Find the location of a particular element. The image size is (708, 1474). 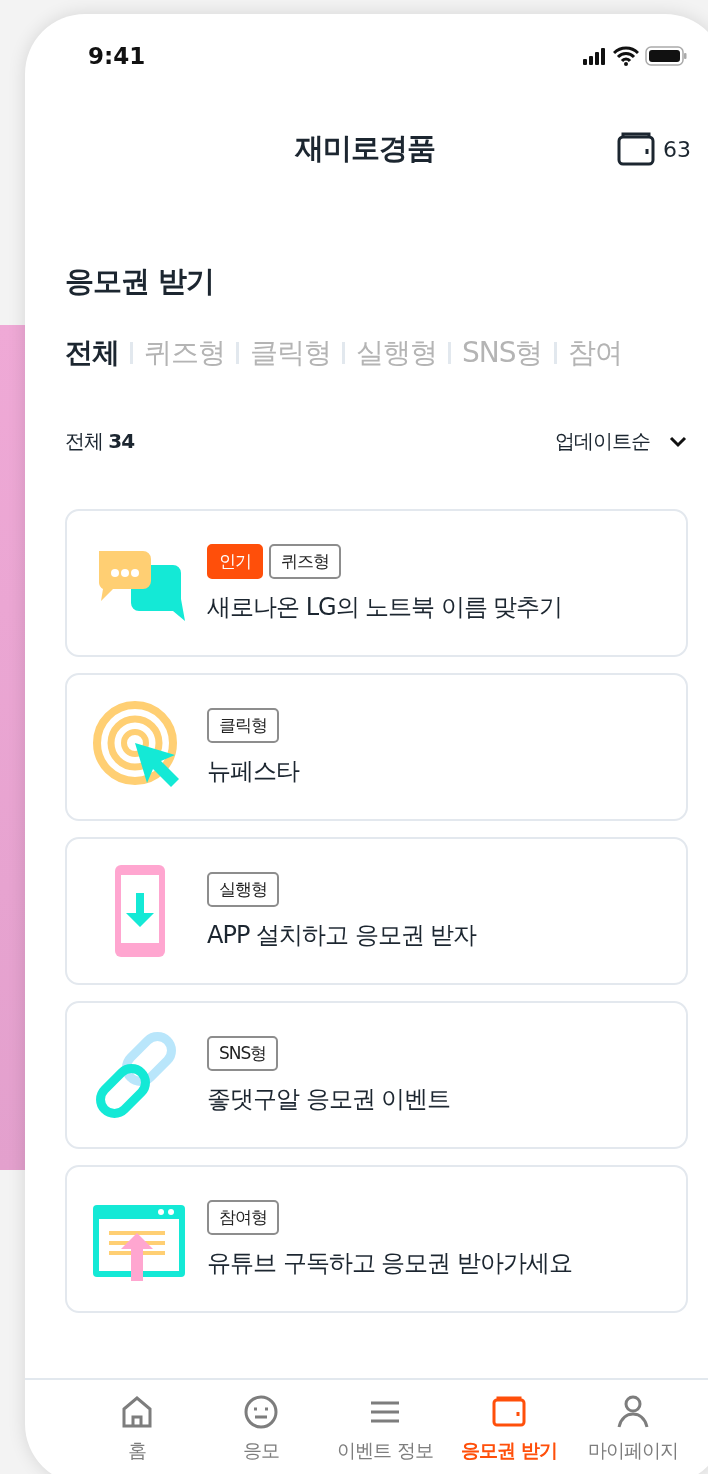

event-title: 뉴페스타 is located at coordinates (253, 771).